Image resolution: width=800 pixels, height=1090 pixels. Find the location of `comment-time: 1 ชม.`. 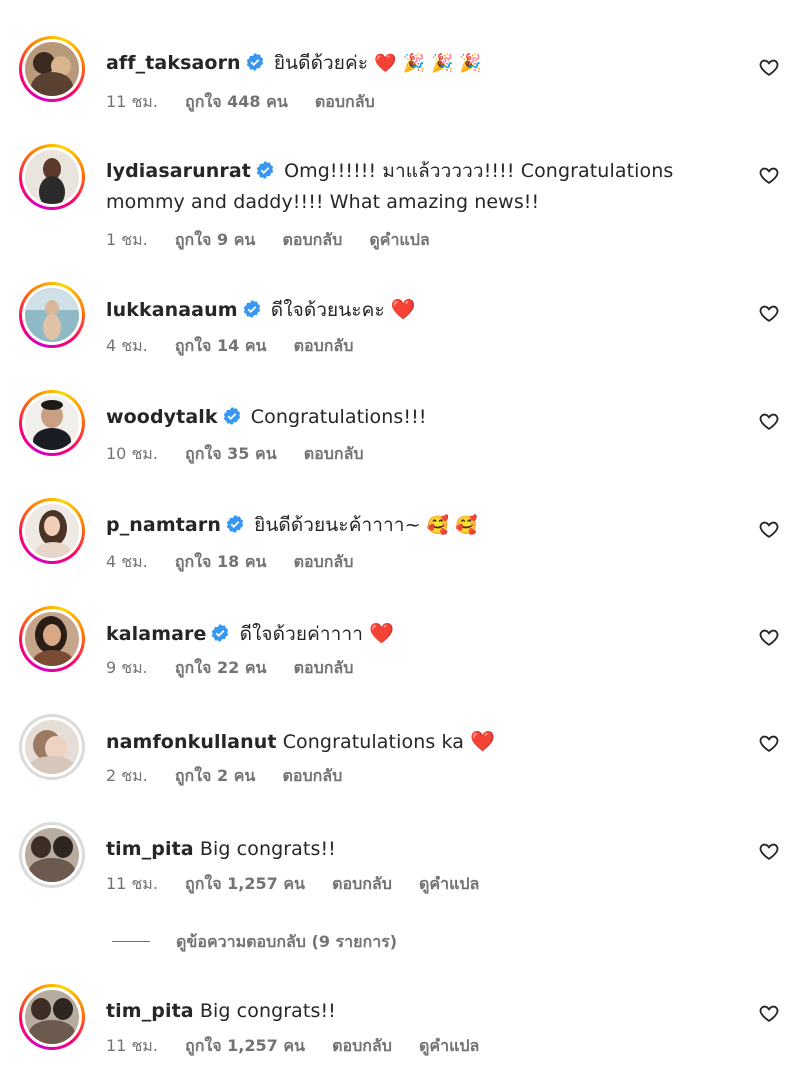

comment-time: 1 ชม. is located at coordinates (127, 239).